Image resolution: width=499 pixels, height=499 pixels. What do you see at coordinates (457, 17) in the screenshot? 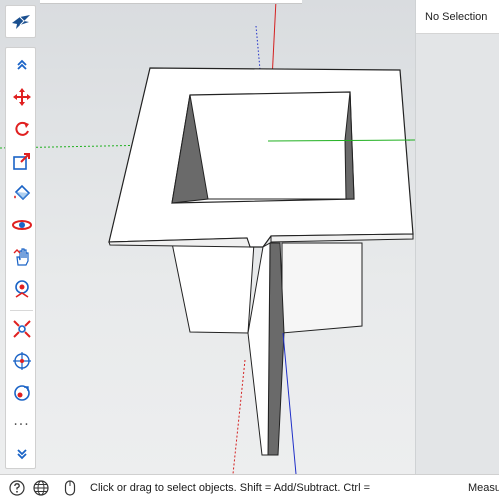
I see `selection-status: No Selection` at bounding box center [457, 17].